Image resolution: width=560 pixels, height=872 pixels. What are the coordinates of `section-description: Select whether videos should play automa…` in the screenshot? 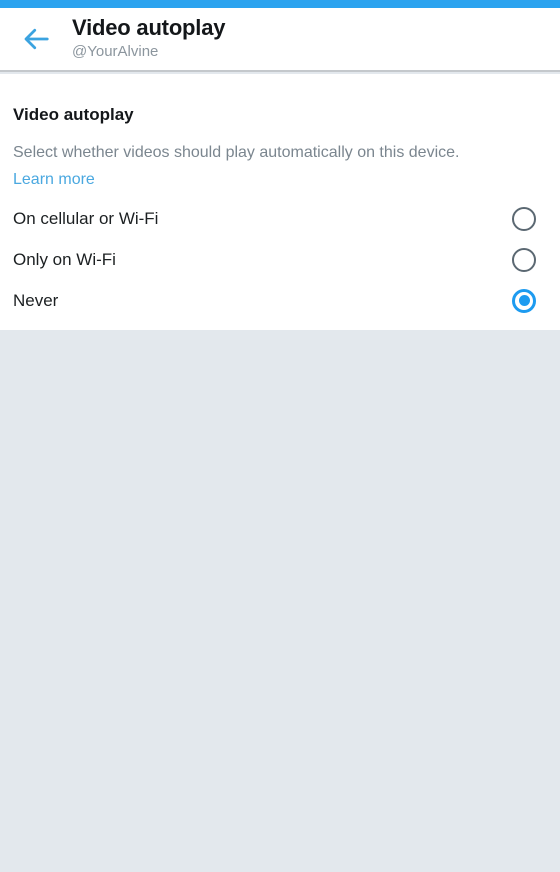 It's located at (236, 152).